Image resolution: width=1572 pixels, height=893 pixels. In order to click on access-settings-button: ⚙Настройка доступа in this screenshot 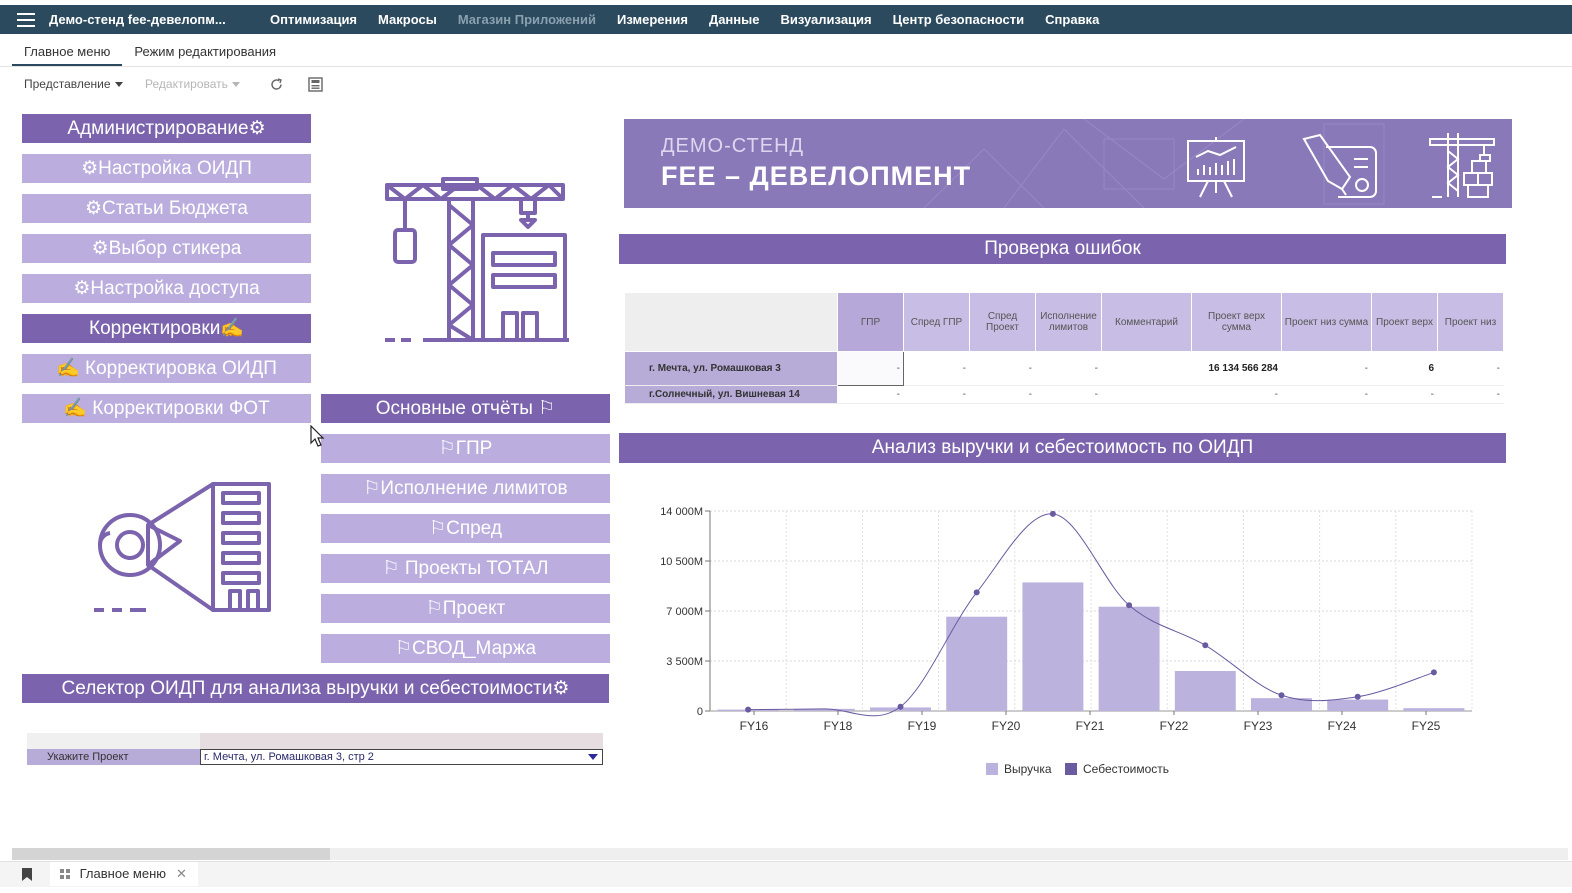, I will do `click(166, 288)`.